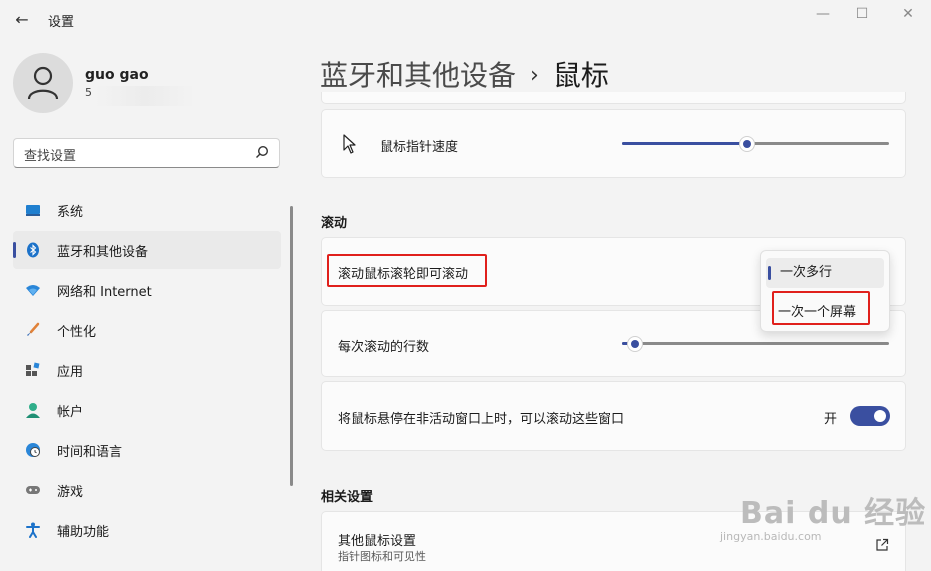 The image size is (931, 571). Describe the element at coordinates (377, 541) in the screenshot. I see `other-mouse-title: 其他鼠标设置` at that location.